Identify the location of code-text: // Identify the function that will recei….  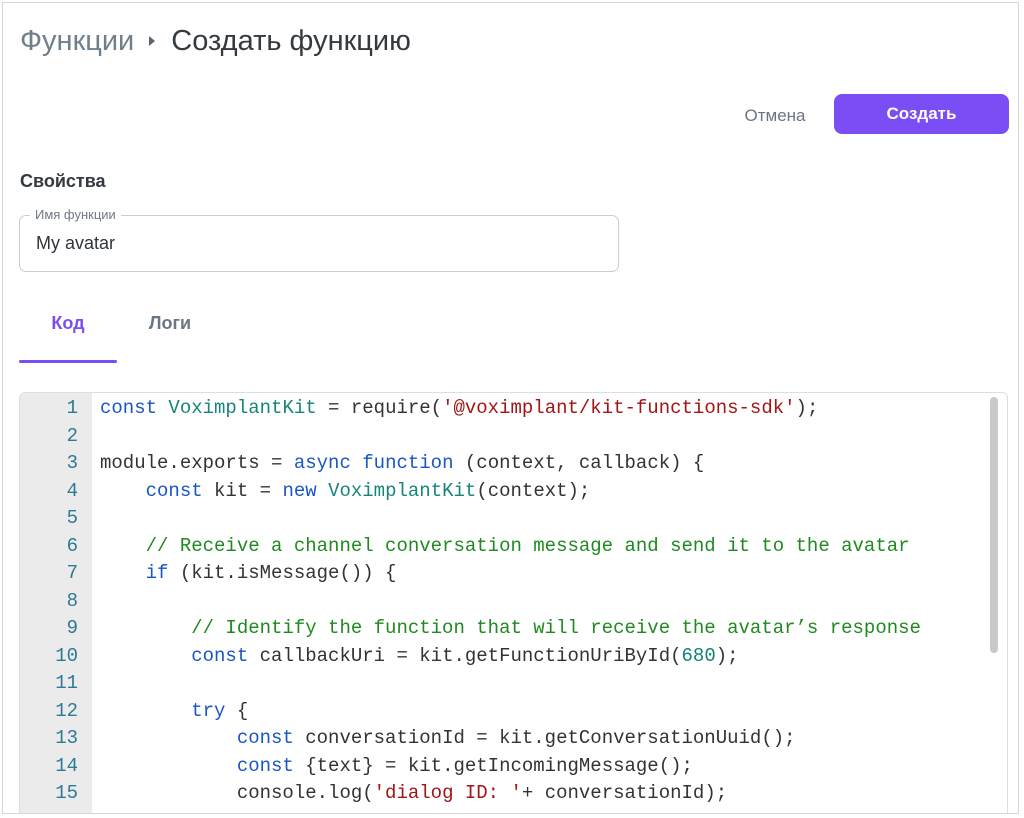
(510, 629).